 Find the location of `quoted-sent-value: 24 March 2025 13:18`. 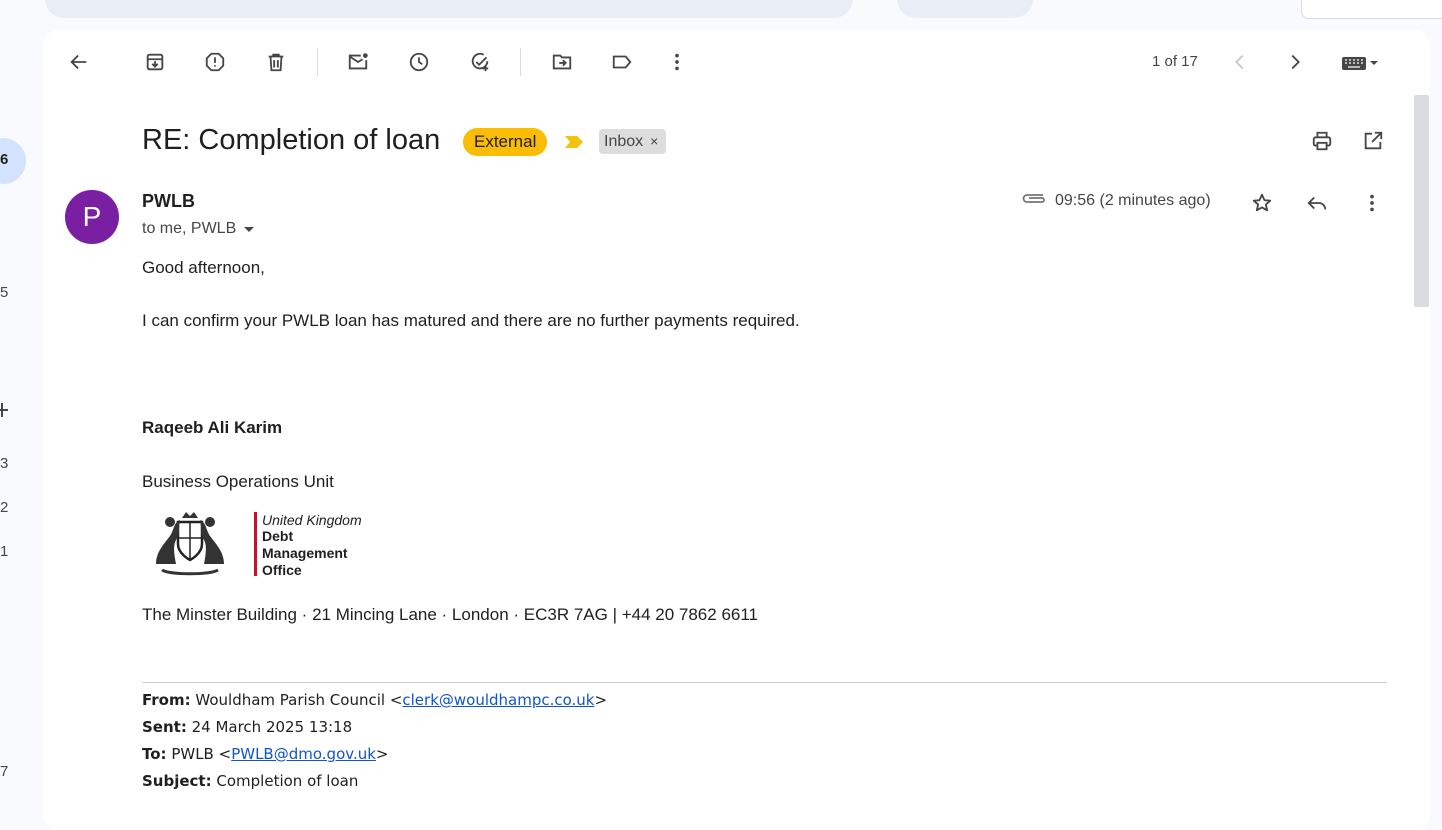

quoted-sent-value: 24 March 2025 13:18 is located at coordinates (272, 727).